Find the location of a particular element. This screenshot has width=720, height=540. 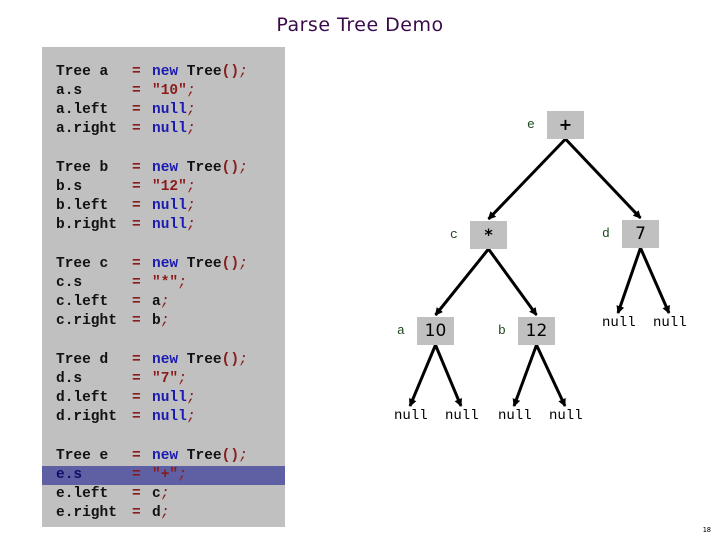

null-d-right-label: null is located at coordinates (670, 323).